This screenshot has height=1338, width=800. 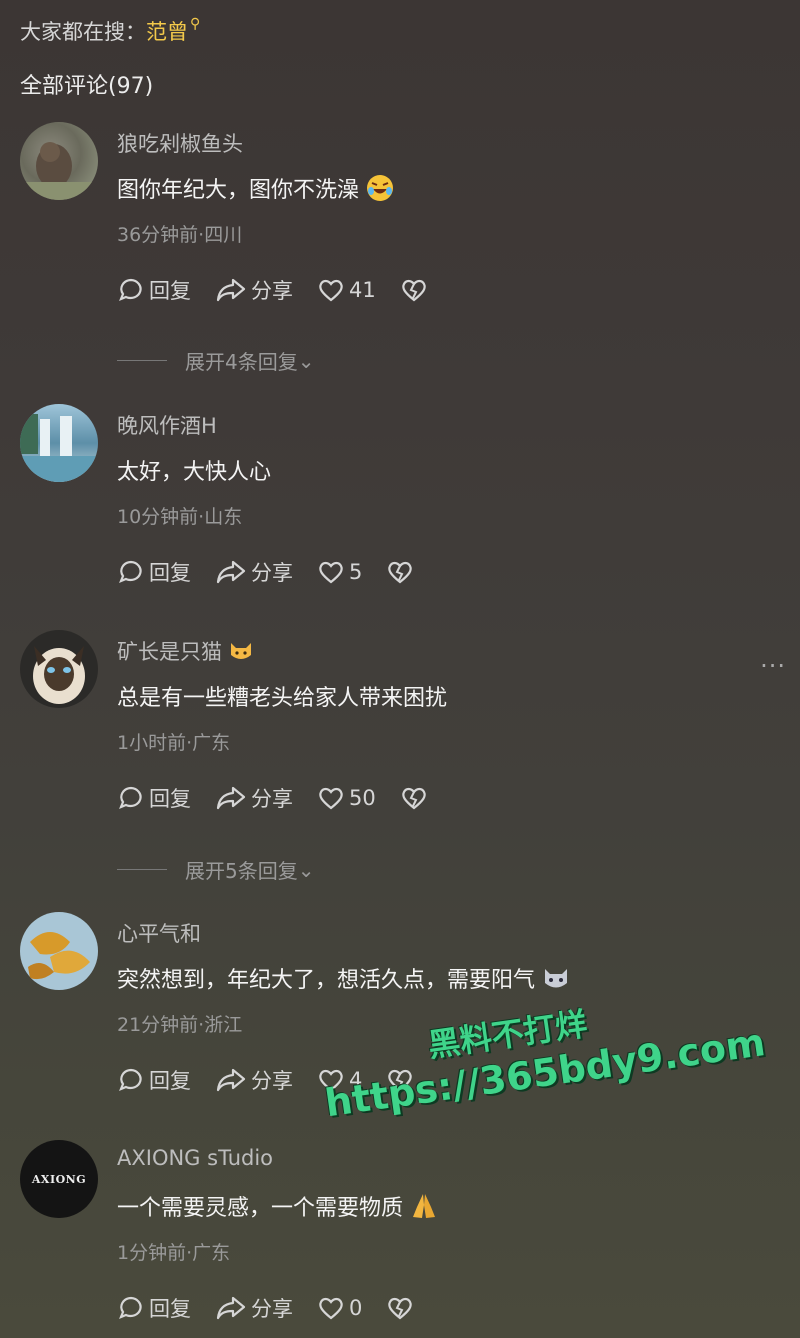 What do you see at coordinates (194, 472) in the screenshot?
I see `comment-text: 太好，大快人心` at bounding box center [194, 472].